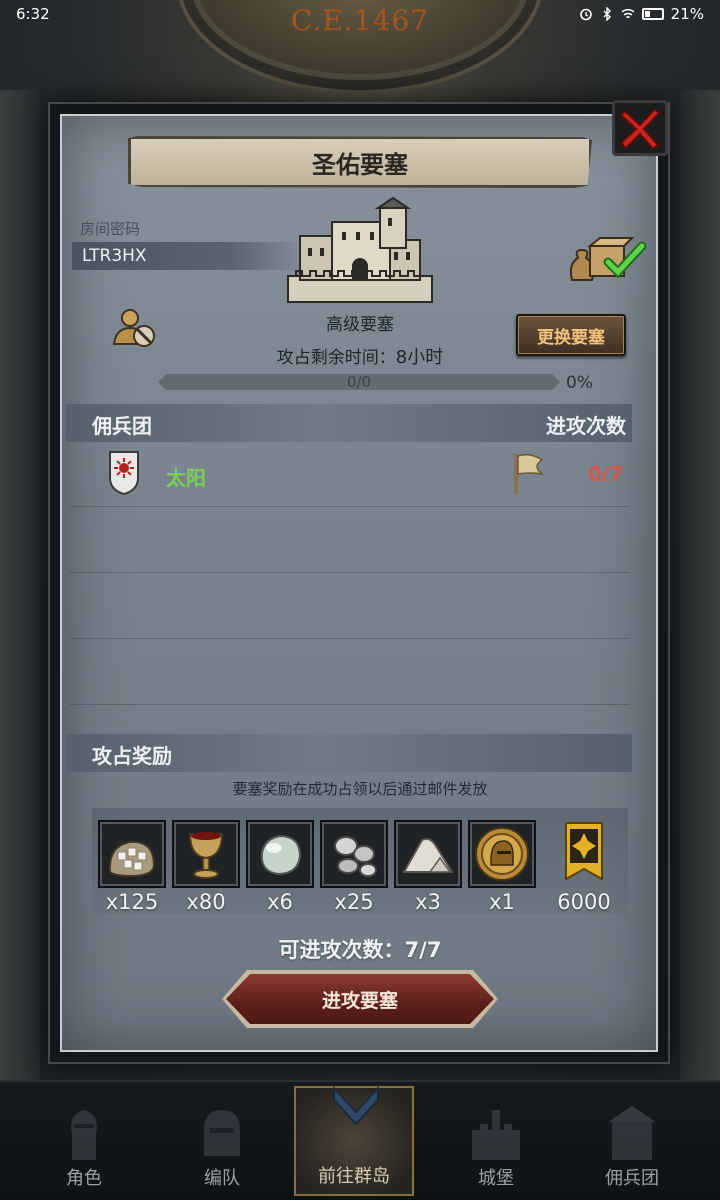 This screenshot has height=1200, width=720. I want to click on status-bar: 6:32 21%, so click(360, 14).